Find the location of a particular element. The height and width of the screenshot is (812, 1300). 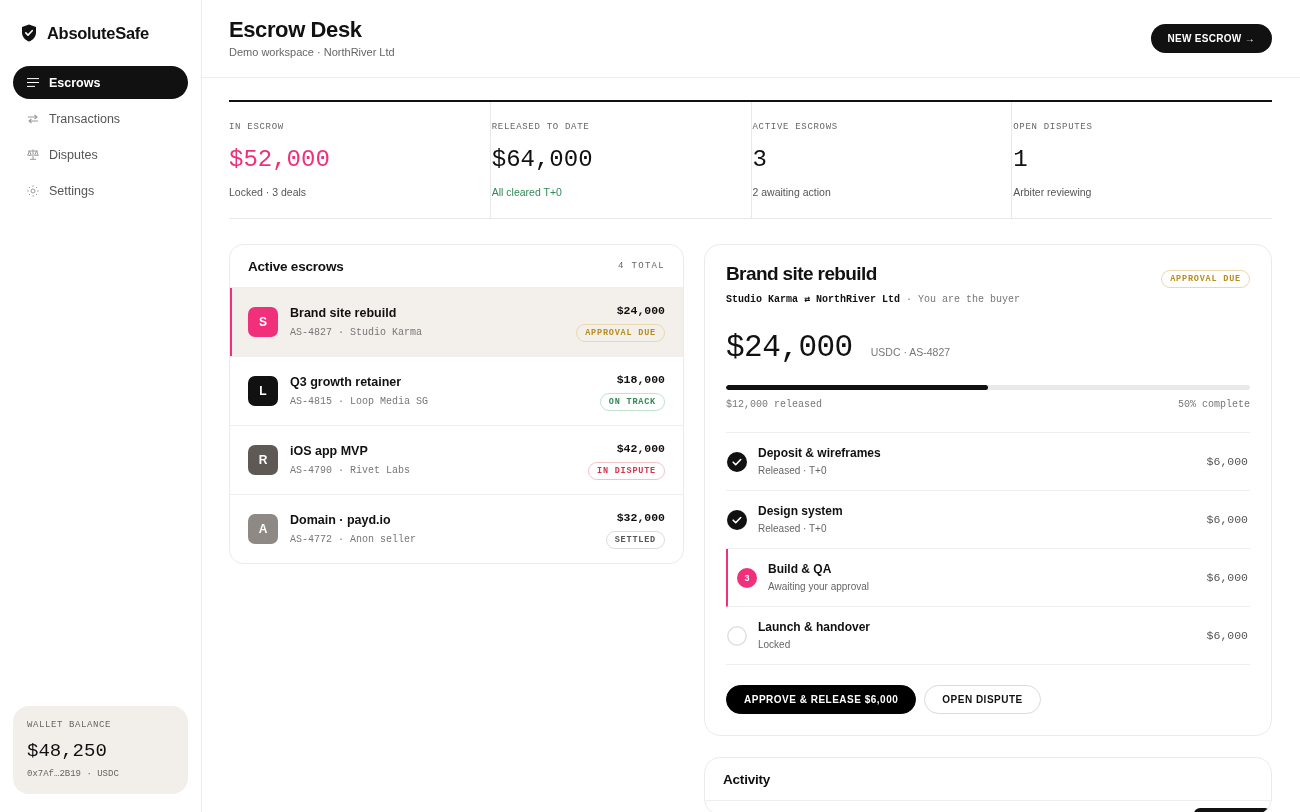

milestone-title: Launch & handover is located at coordinates (814, 627).